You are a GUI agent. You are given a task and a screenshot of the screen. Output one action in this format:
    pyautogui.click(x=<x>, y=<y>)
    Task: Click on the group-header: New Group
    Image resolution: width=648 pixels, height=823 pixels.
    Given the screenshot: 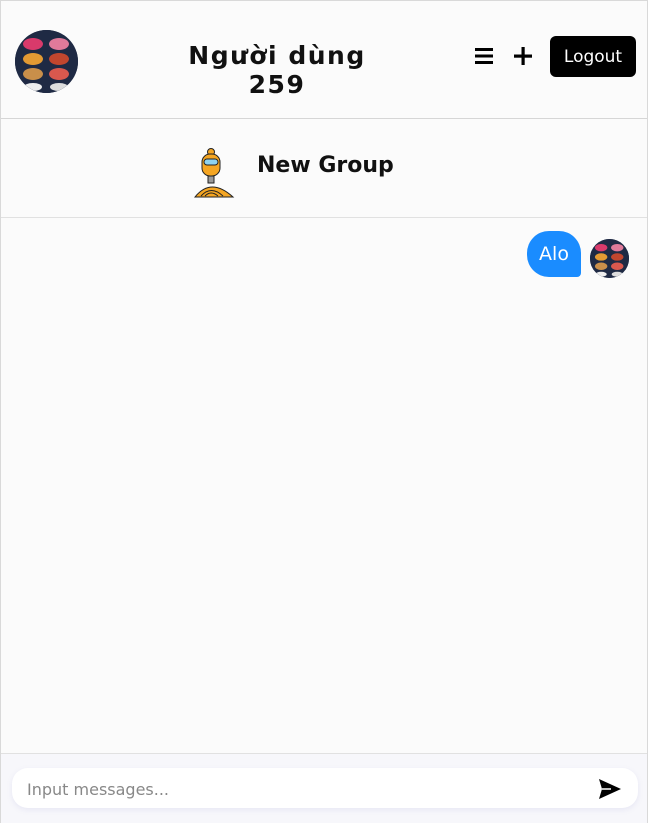 What is the action you would take?
    pyautogui.click(x=324, y=168)
    